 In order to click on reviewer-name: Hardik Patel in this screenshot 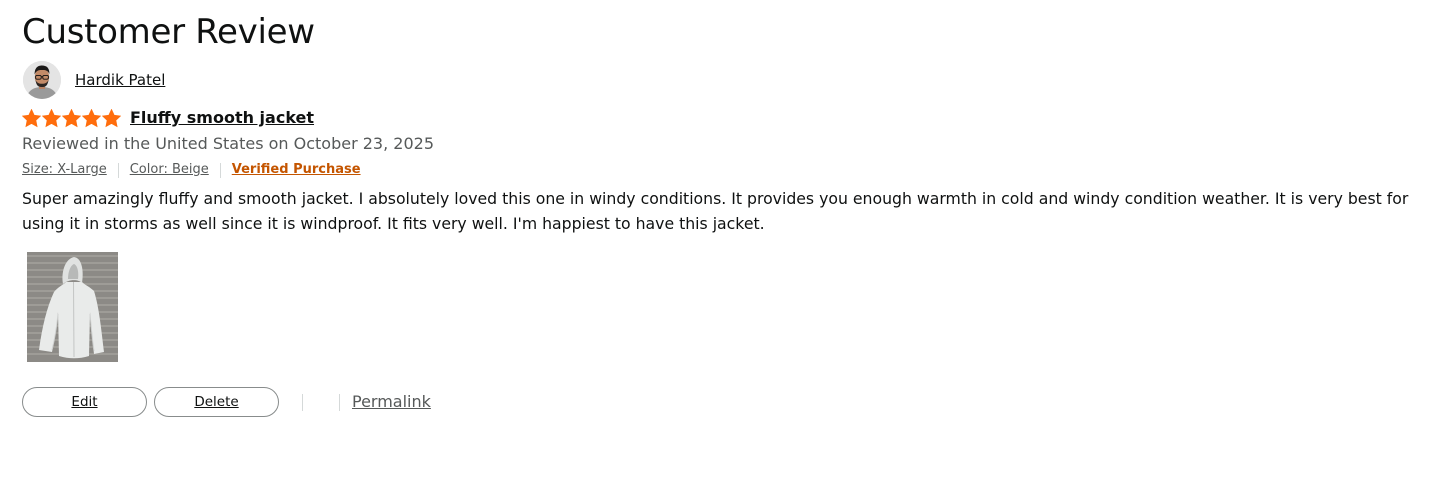, I will do `click(120, 80)`.